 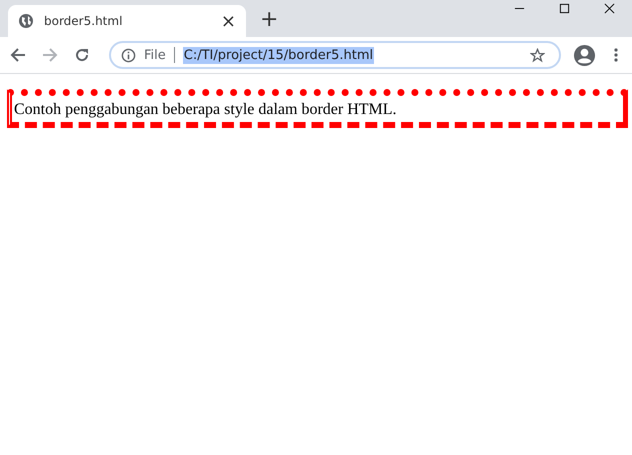 What do you see at coordinates (84, 21) in the screenshot?
I see `tab-title: border5.html` at bounding box center [84, 21].